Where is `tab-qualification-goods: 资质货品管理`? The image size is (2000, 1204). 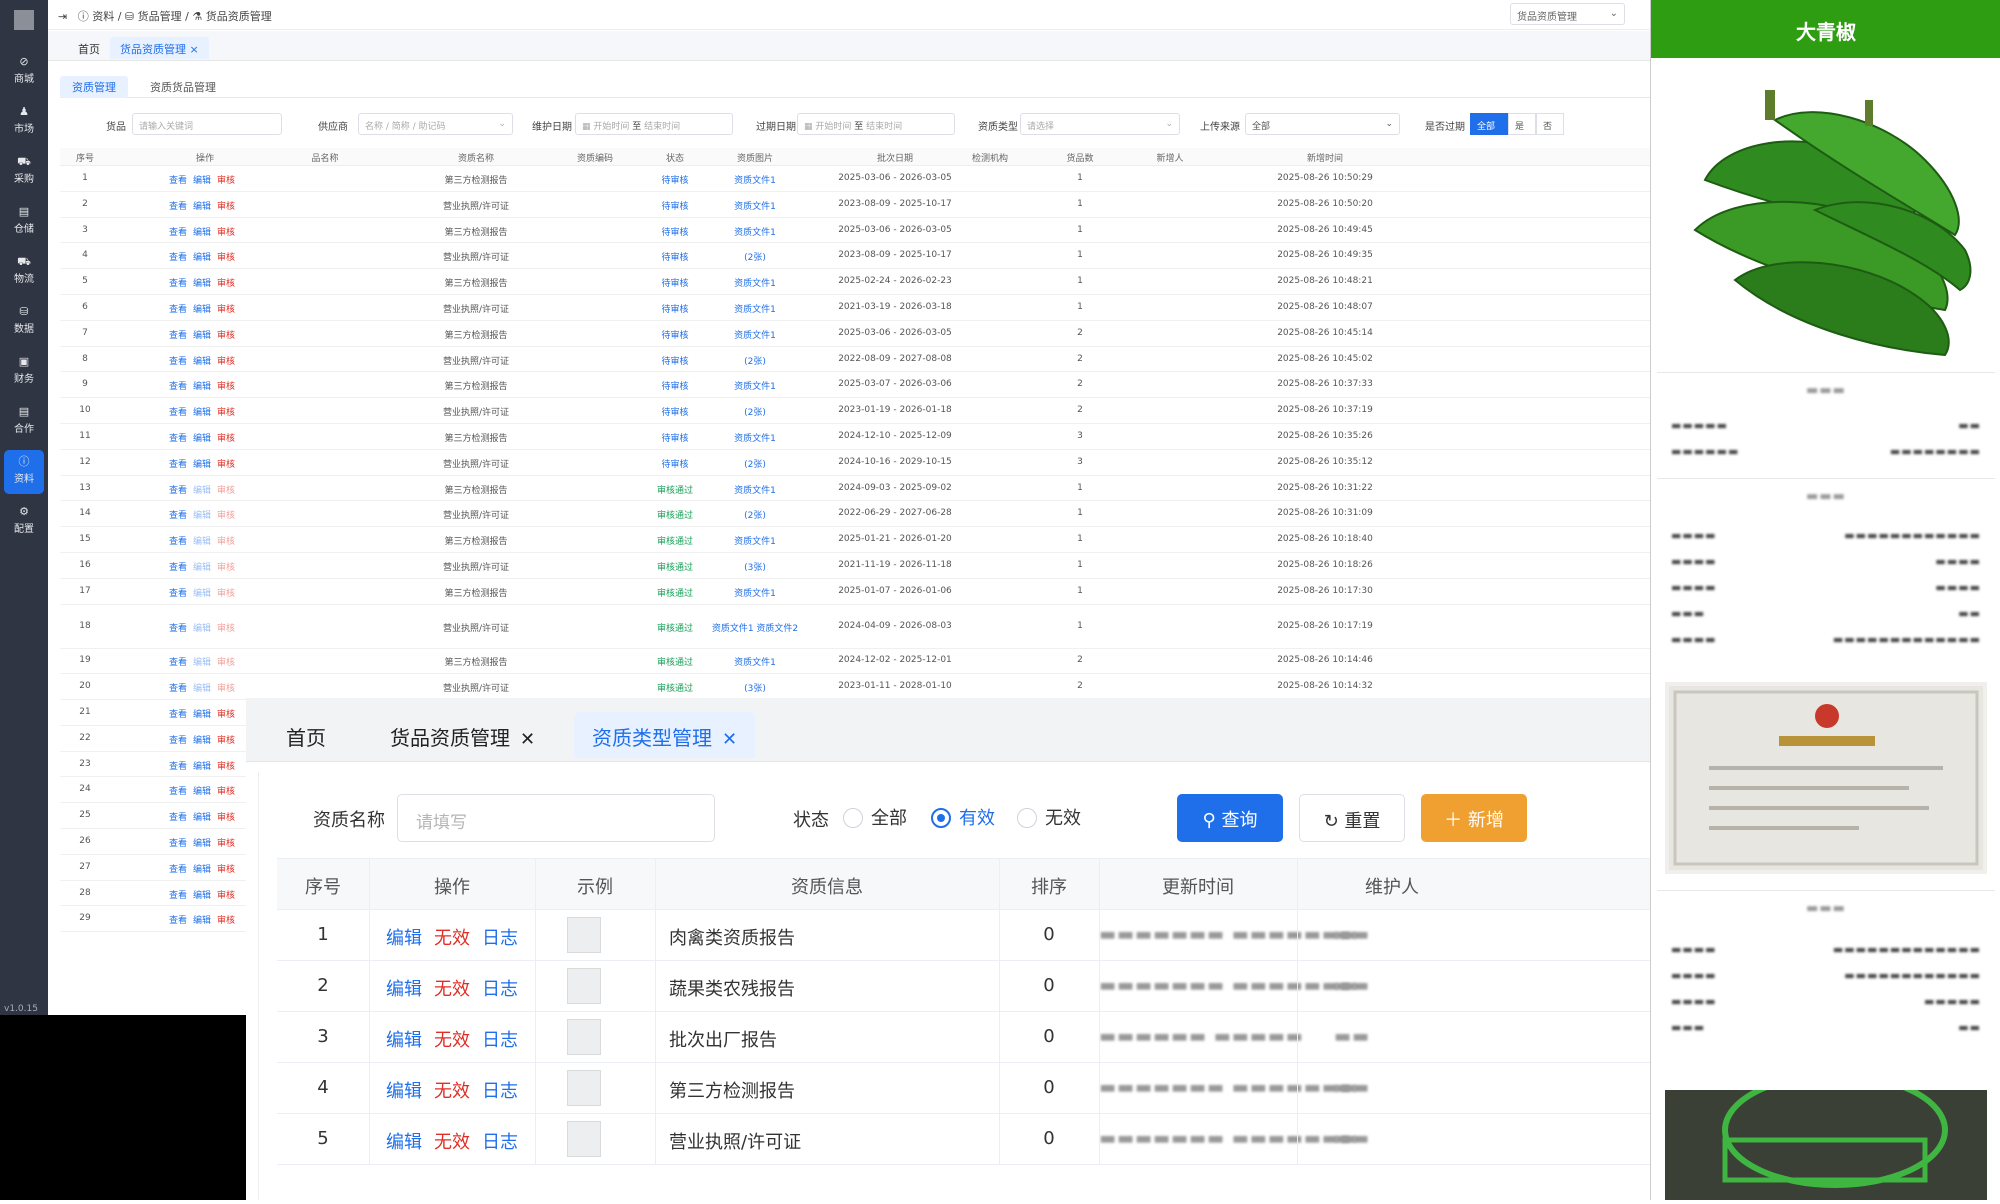 tab-qualification-goods: 资质货品管理 is located at coordinates (183, 87).